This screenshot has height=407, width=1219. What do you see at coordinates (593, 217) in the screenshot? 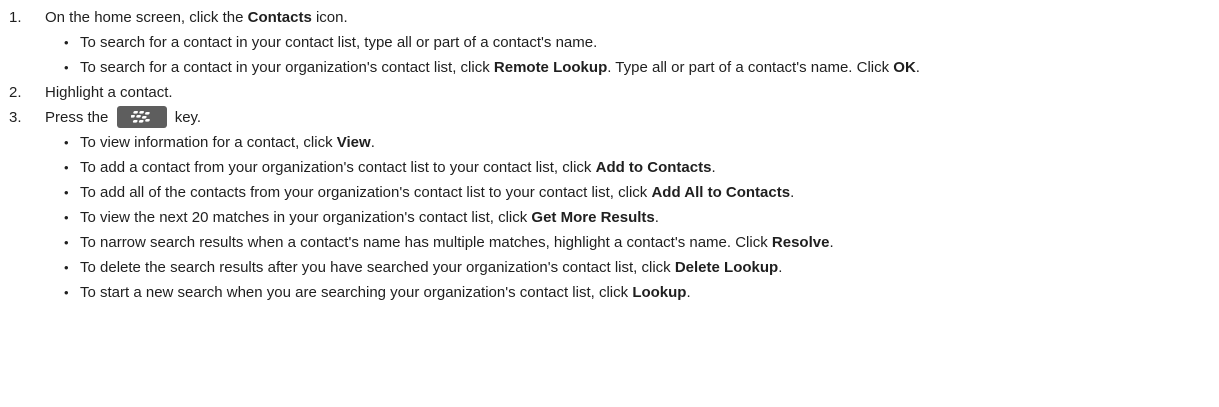
I see `ui-term: Get More Results` at bounding box center [593, 217].